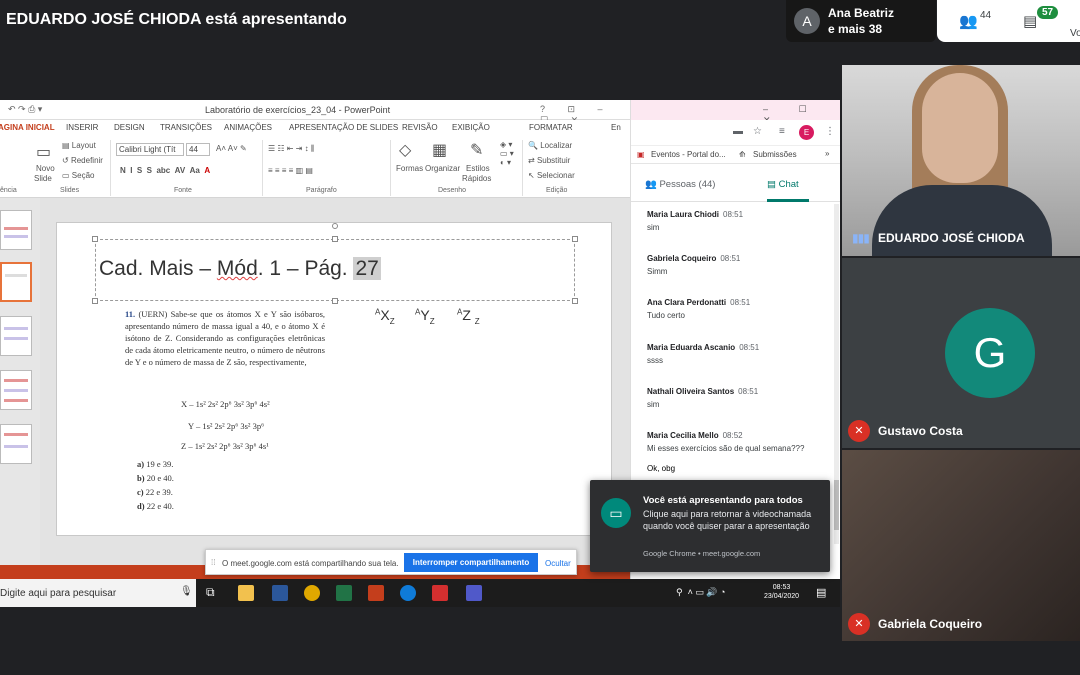  What do you see at coordinates (176, 19) in the screenshot?
I see `presenter-banner: EDUARDO JOSÉ CHIODA está apresentando` at bounding box center [176, 19].